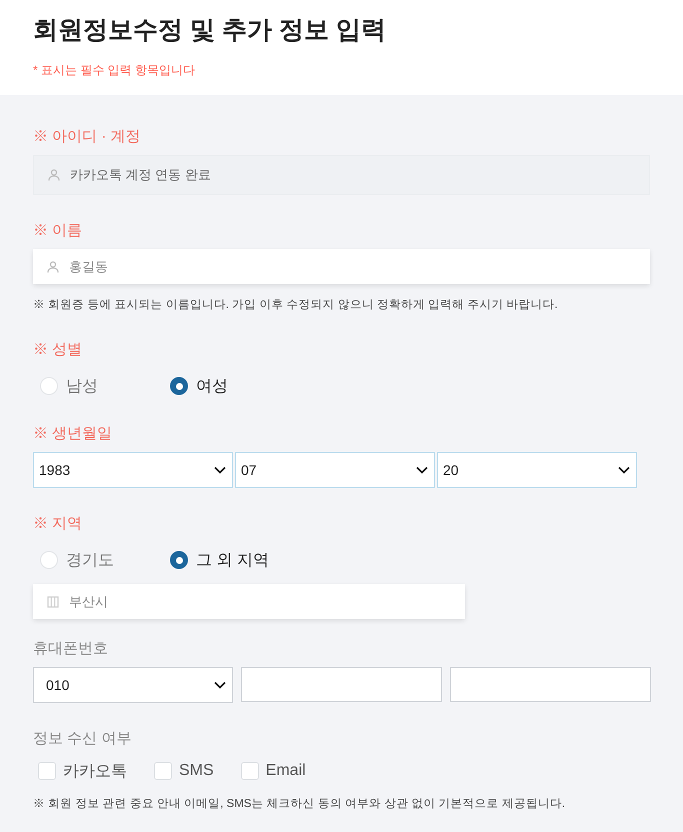 The width and height of the screenshot is (683, 832). What do you see at coordinates (82, 386) in the screenshot?
I see `option-label: 남성` at bounding box center [82, 386].